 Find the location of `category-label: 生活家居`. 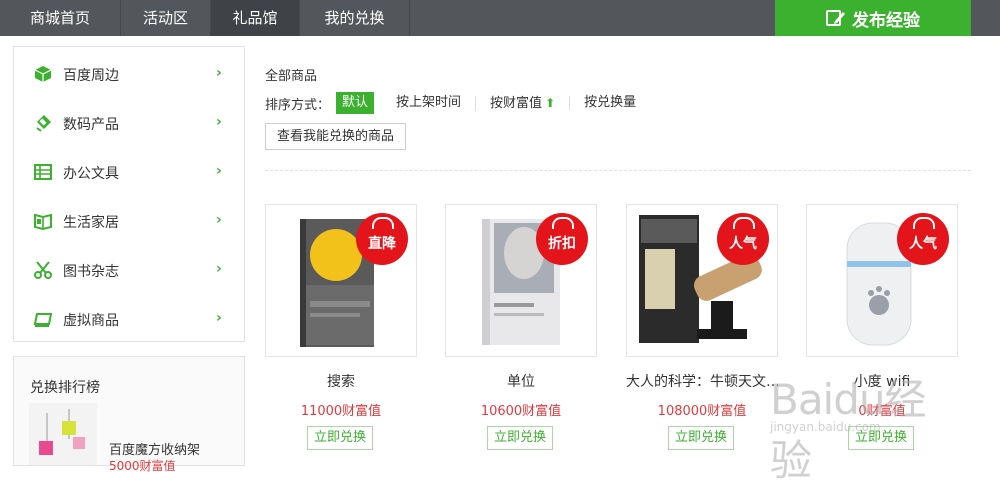

category-label: 生活家居 is located at coordinates (91, 223).